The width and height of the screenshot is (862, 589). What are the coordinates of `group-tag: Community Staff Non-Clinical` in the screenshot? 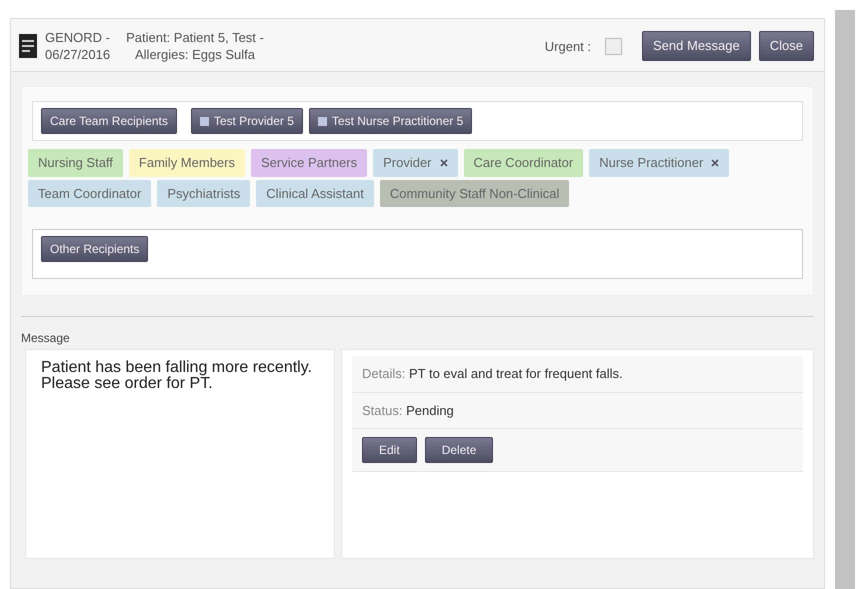 It's located at (475, 193).